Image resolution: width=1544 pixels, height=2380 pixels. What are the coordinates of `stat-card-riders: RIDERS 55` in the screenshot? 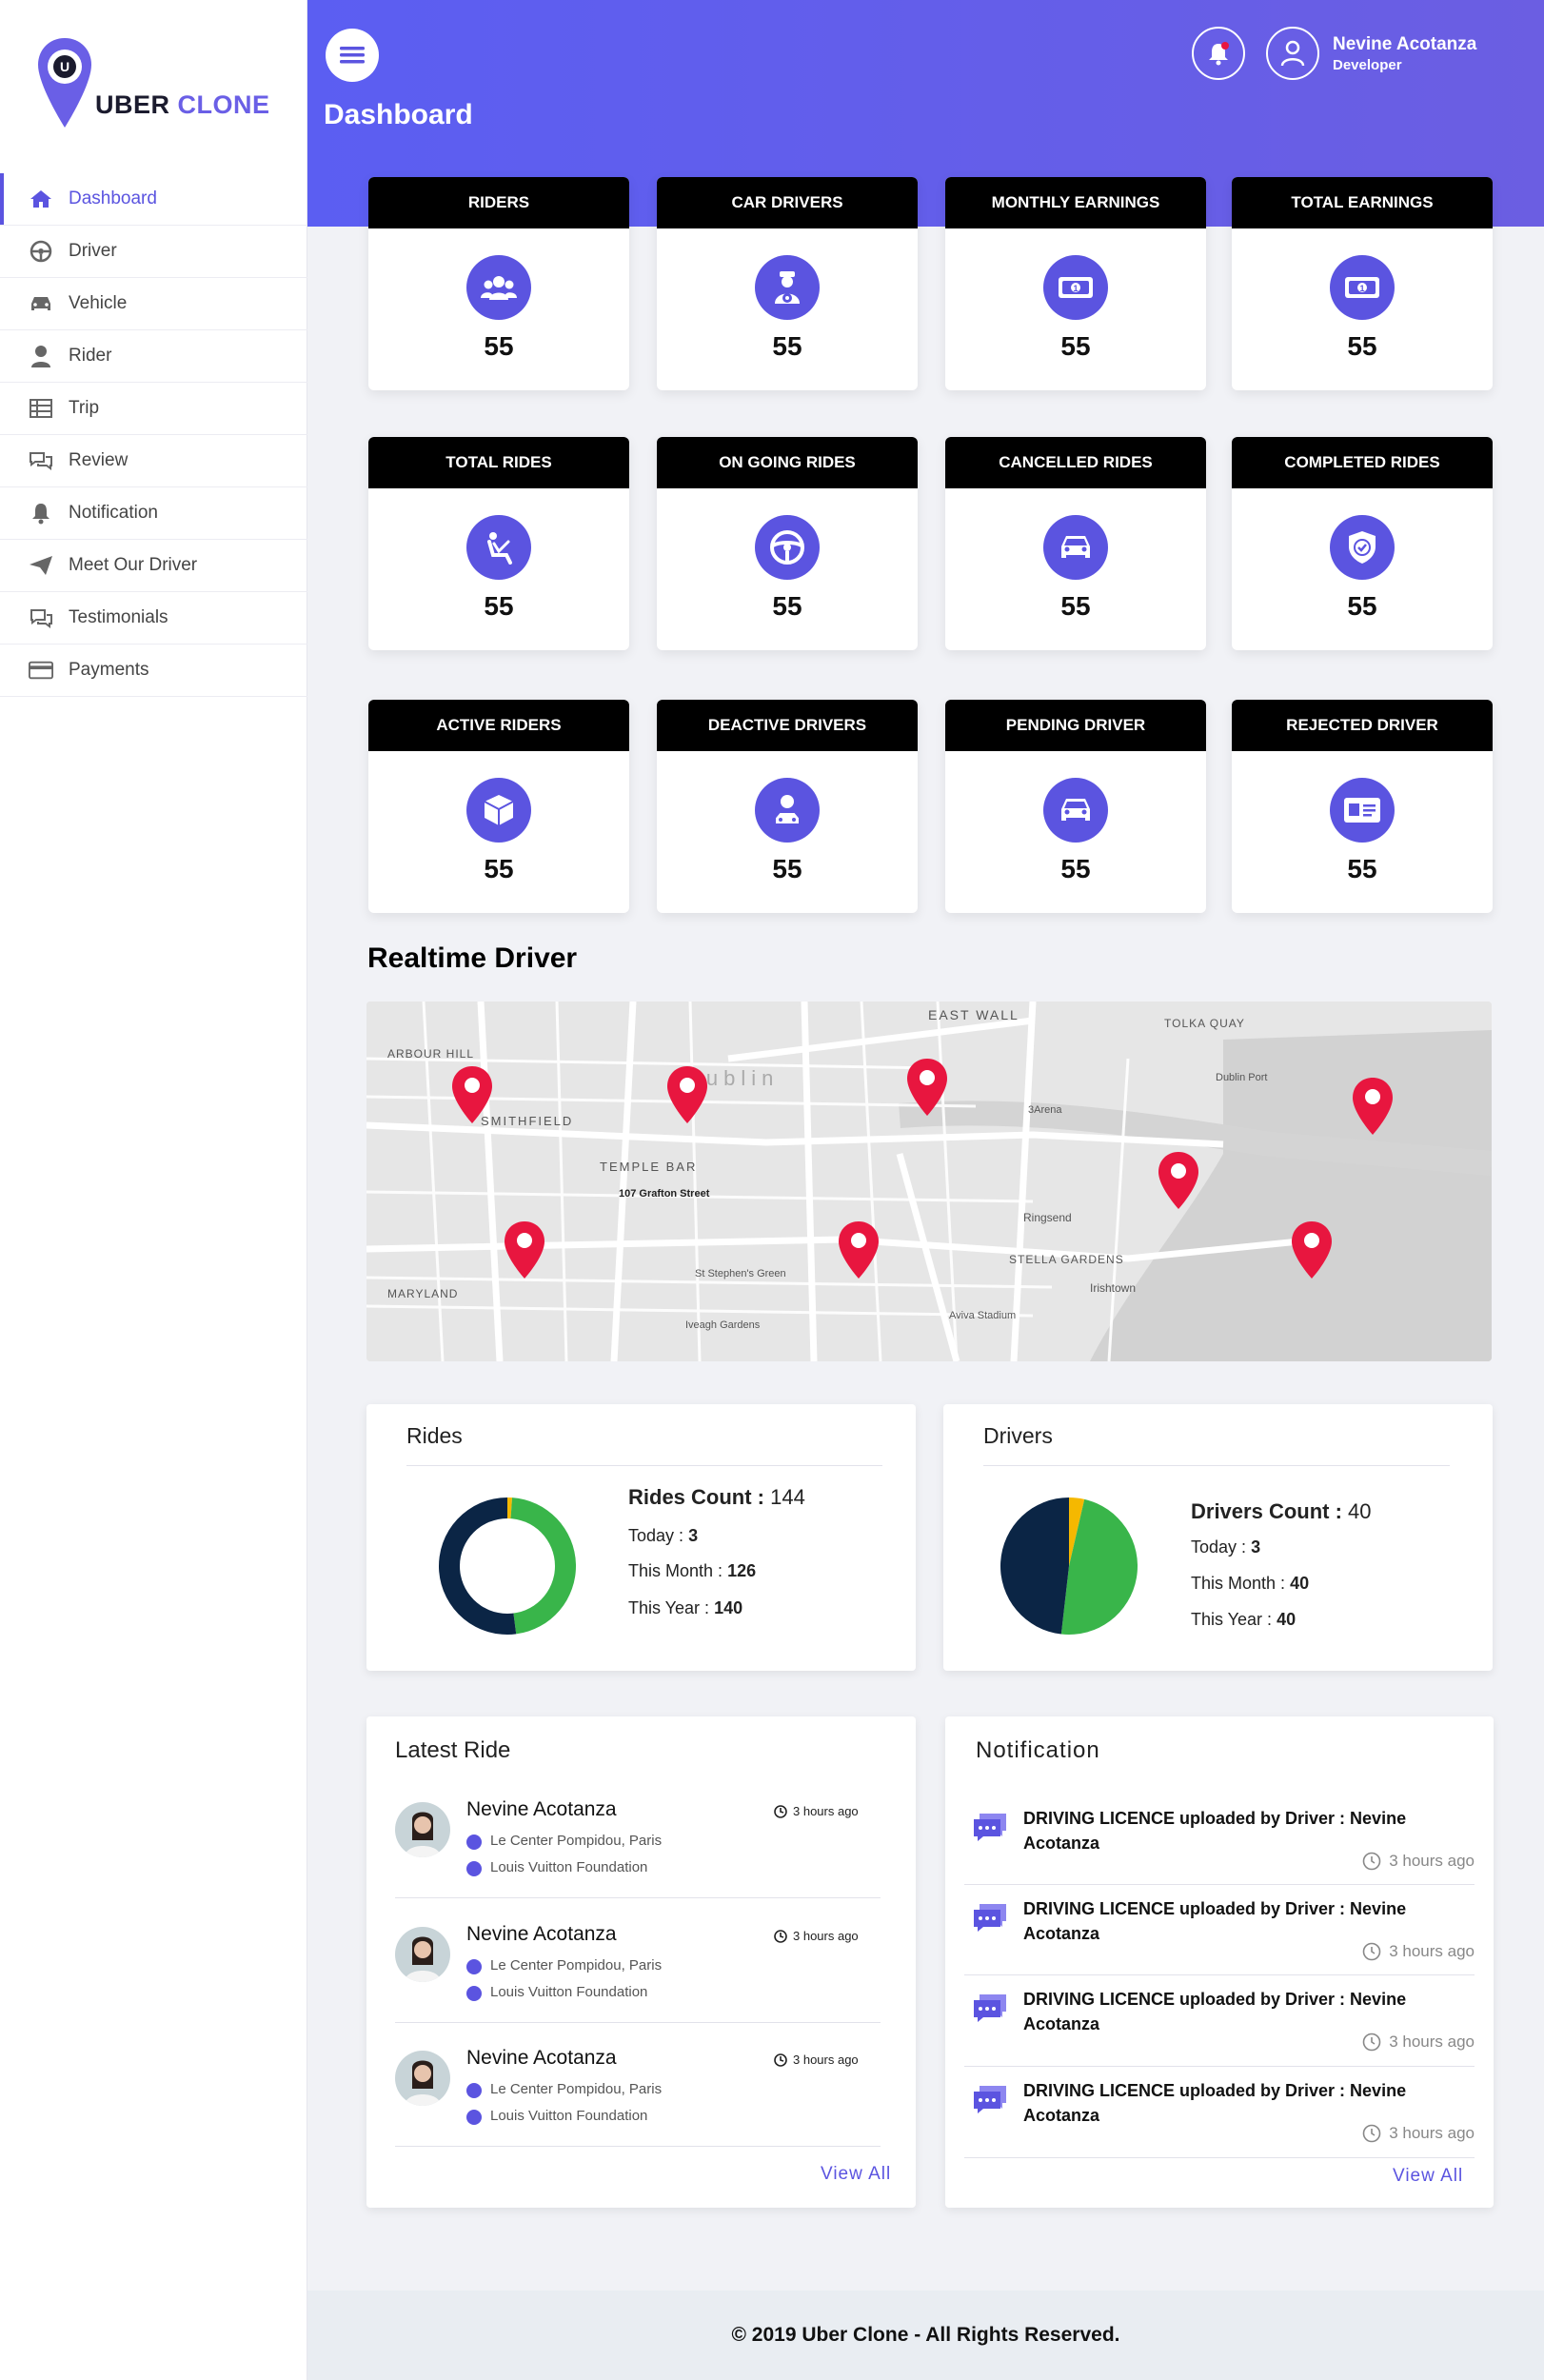 It's located at (498, 283).